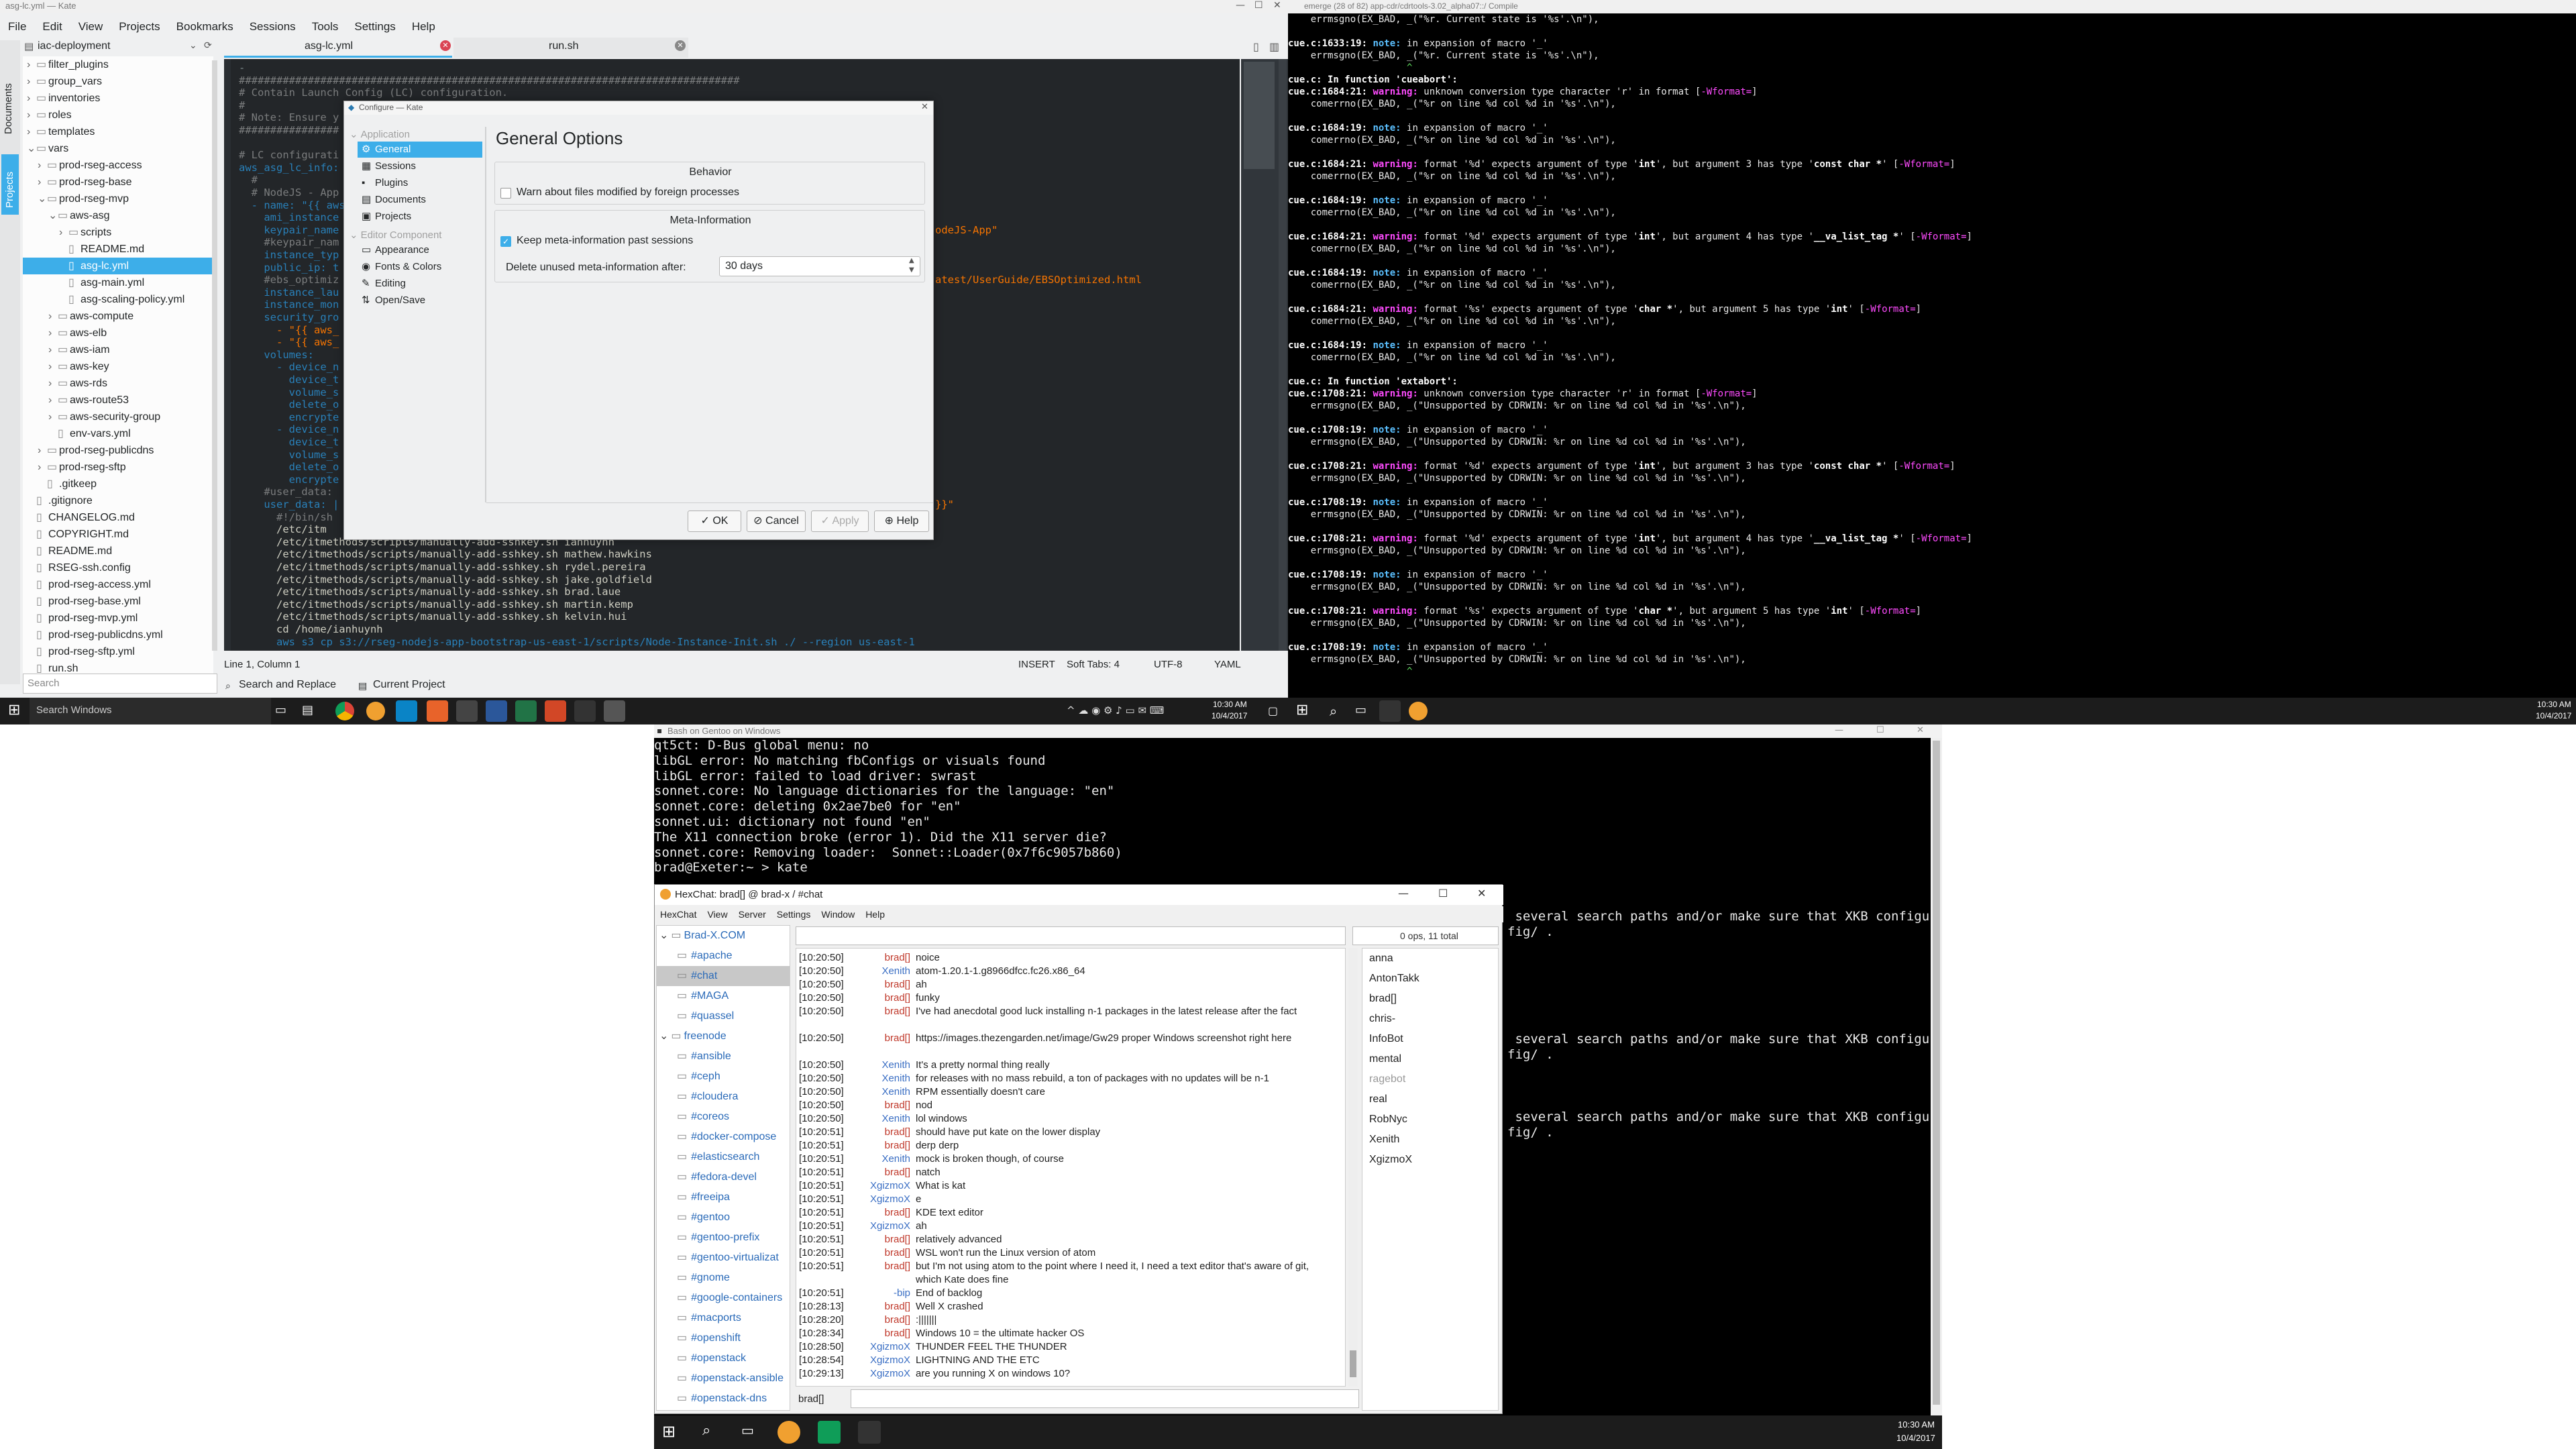  Describe the element at coordinates (723, 1097) in the screenshot. I see `channel-item: ▭ #cloudera` at that location.